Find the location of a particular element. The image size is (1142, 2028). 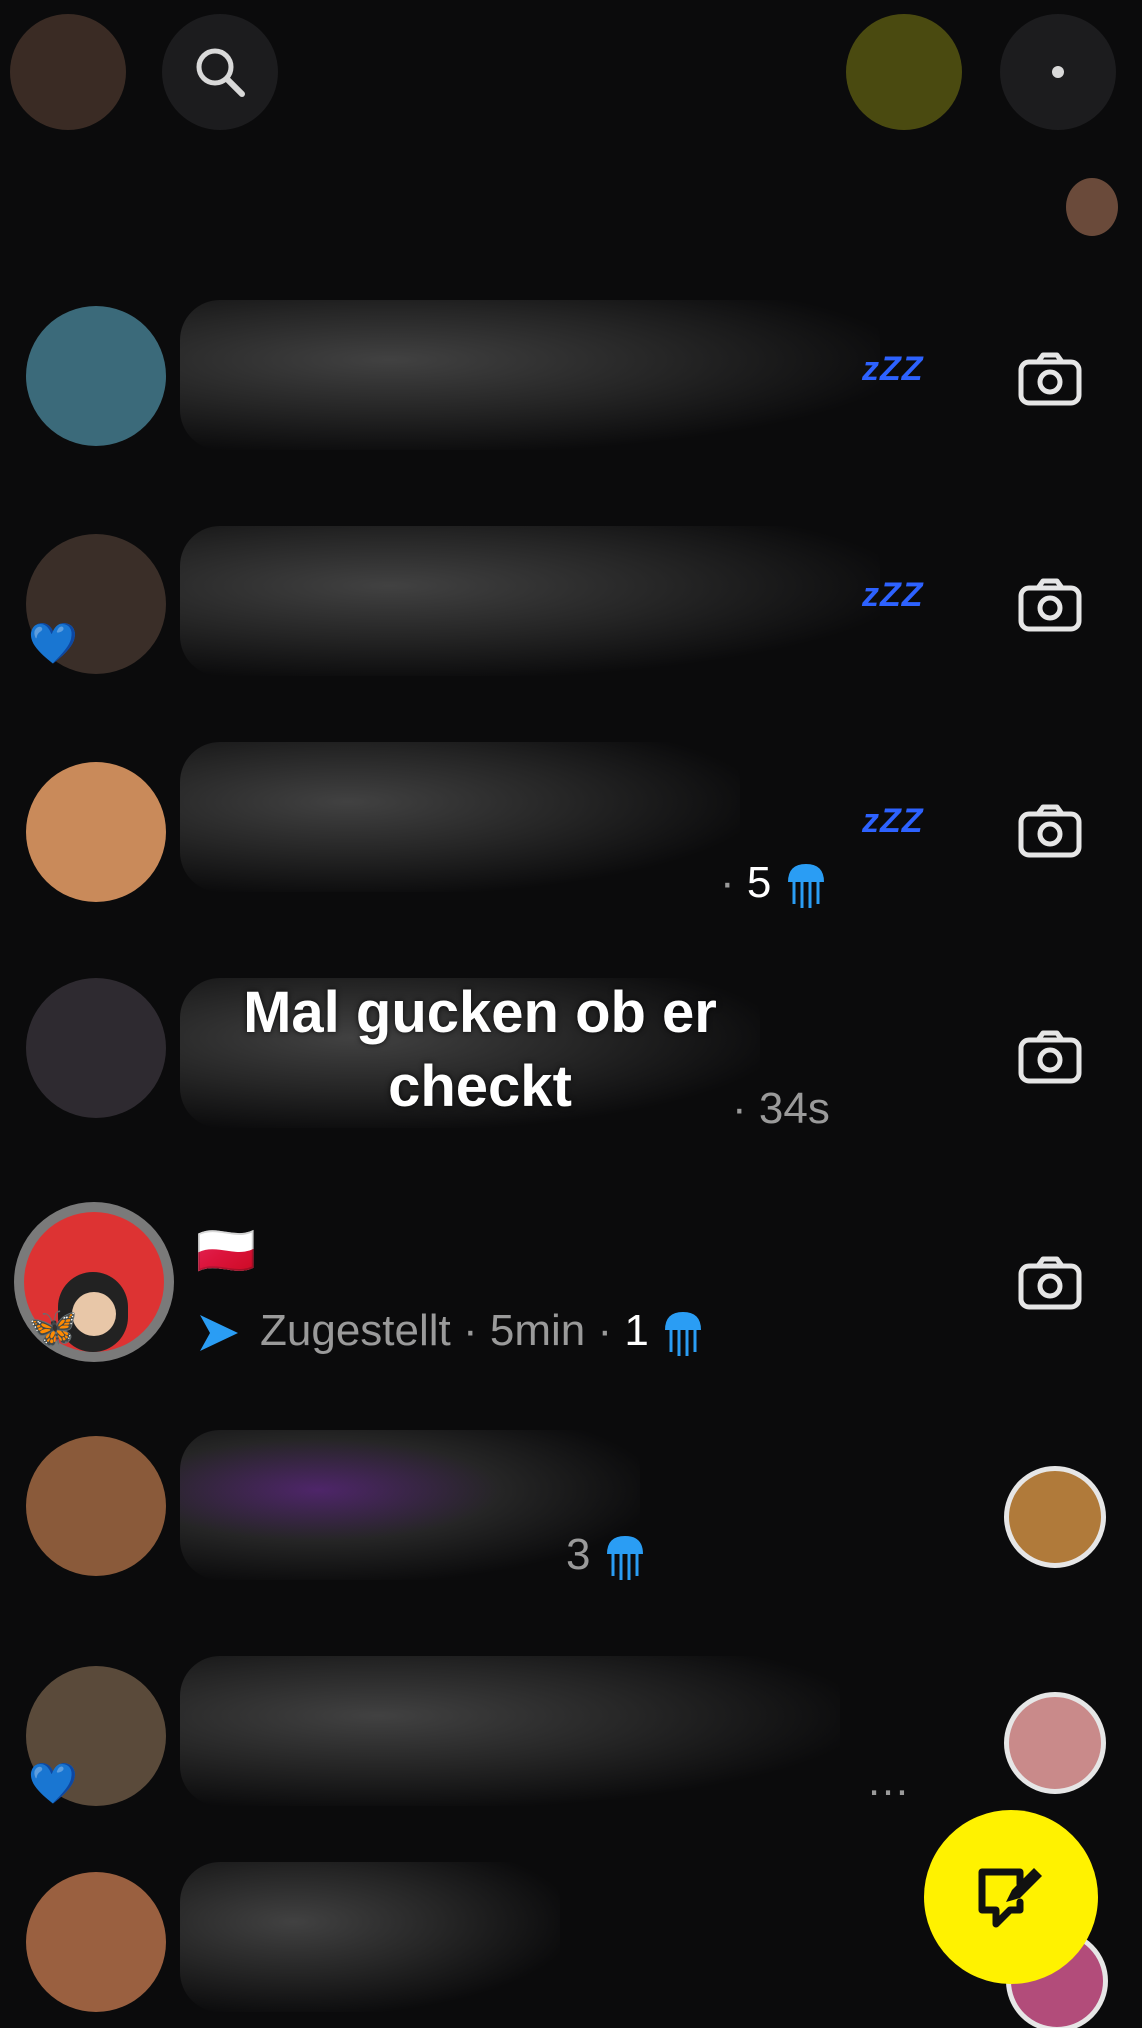

streak-count: 3 is located at coordinates (578, 1554).